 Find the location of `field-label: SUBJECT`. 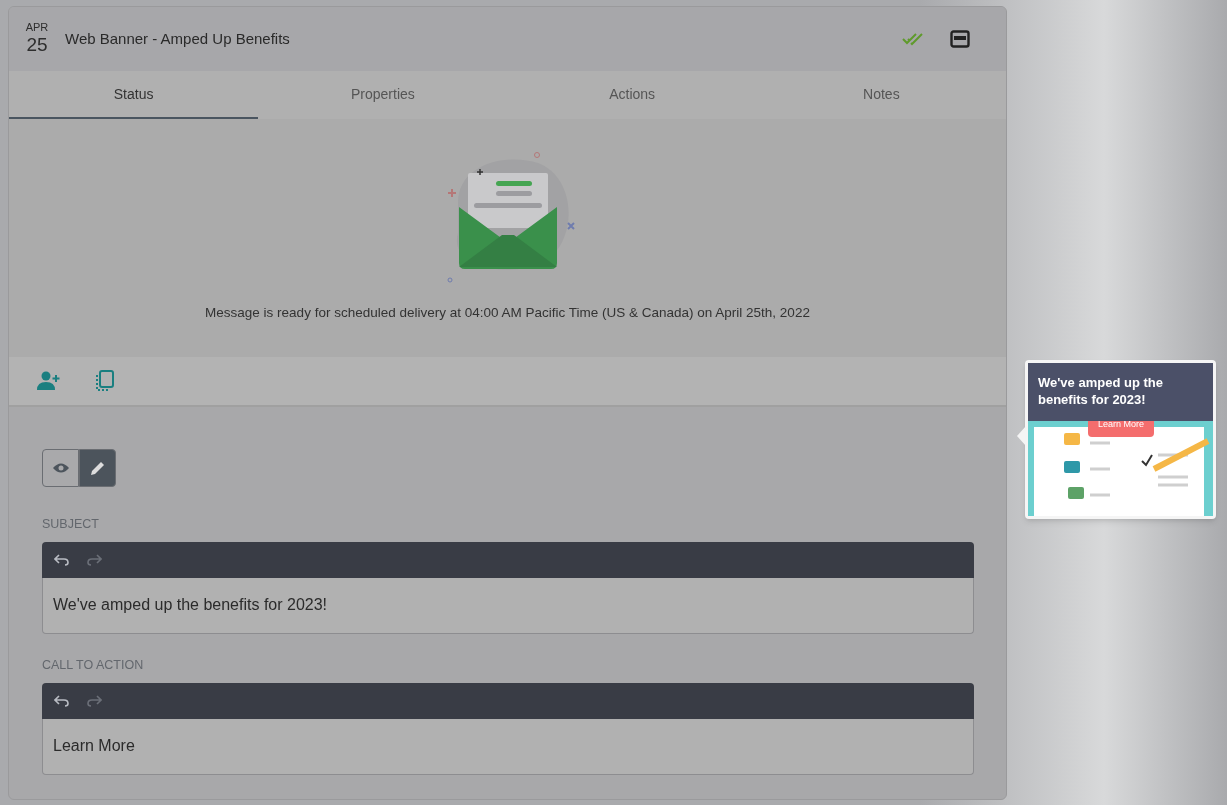

field-label: SUBJECT is located at coordinates (71, 524).